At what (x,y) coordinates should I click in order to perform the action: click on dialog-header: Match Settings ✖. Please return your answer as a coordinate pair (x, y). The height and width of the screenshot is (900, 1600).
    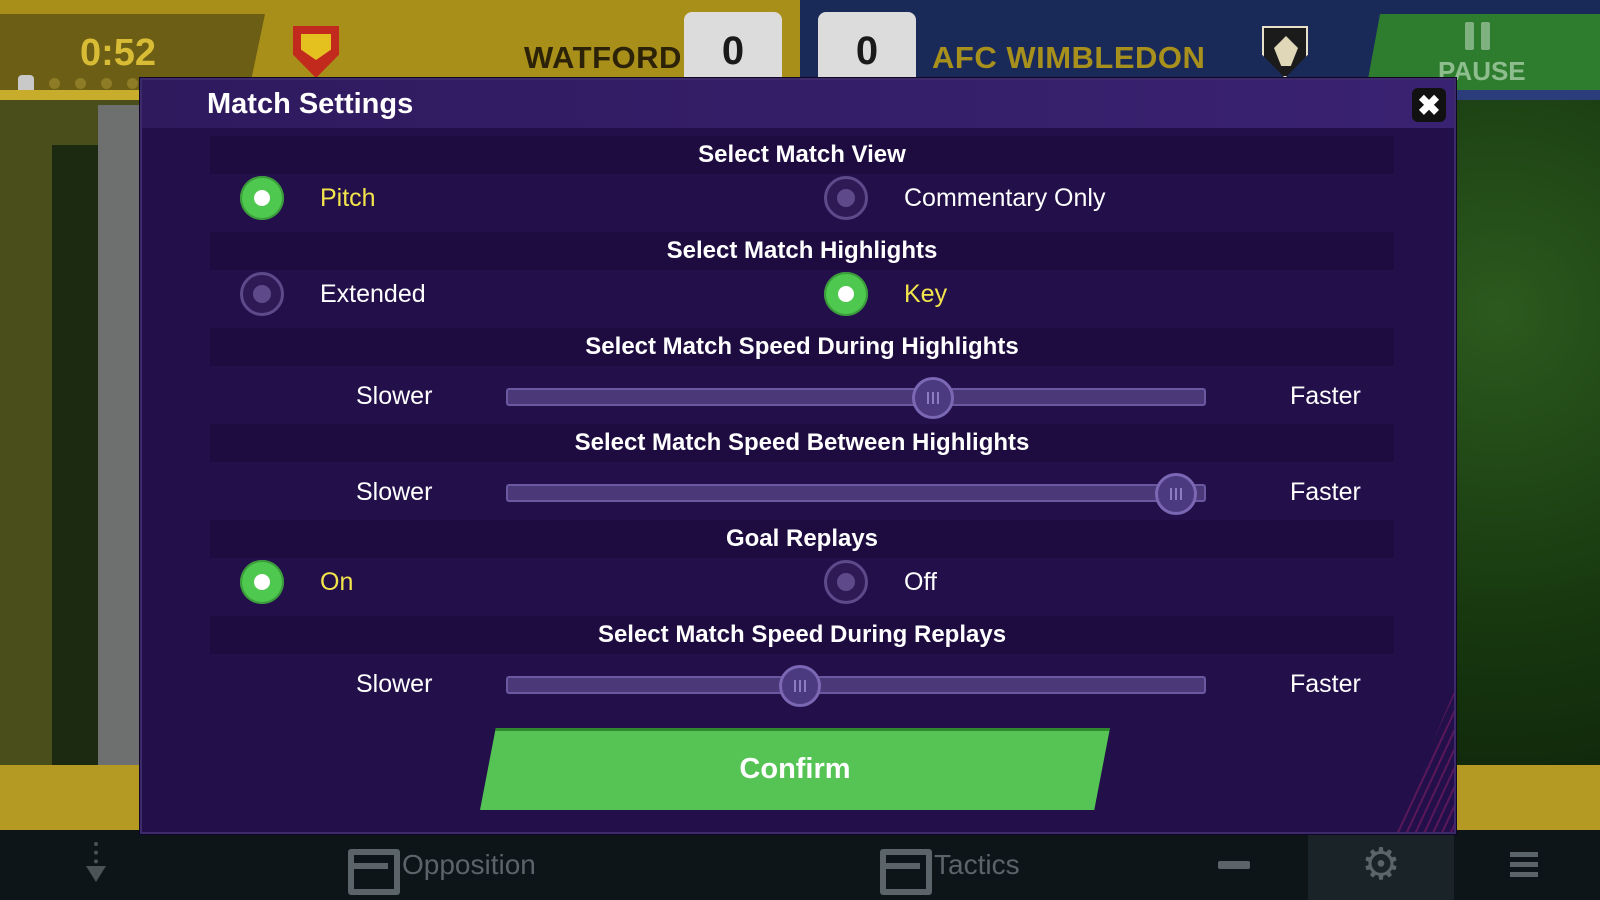
    Looking at the image, I should click on (798, 104).